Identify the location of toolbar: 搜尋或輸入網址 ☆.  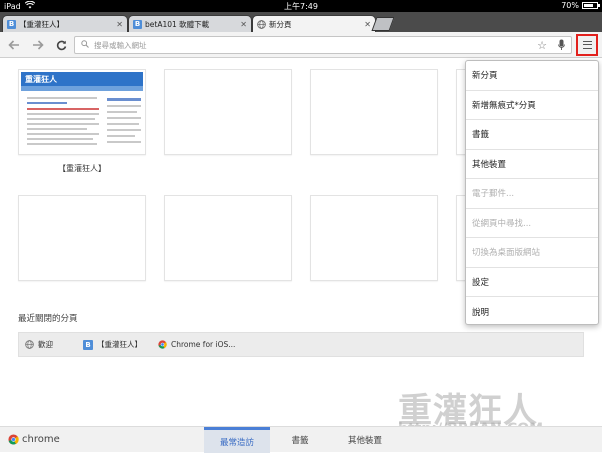
(301, 45).